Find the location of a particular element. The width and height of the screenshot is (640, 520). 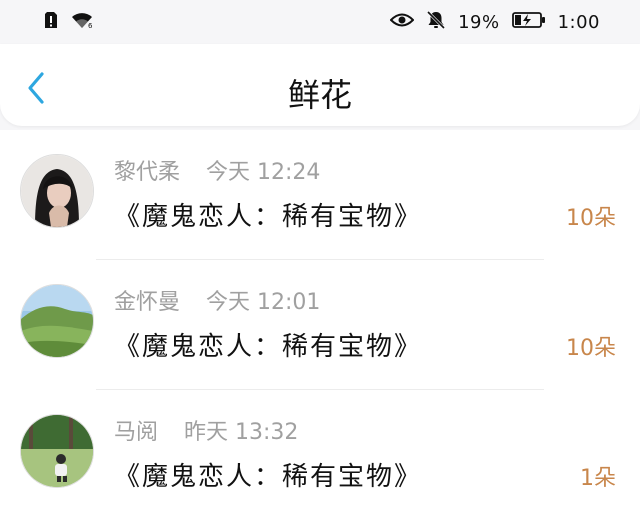

timestamp: 昨天 13:32 is located at coordinates (241, 432).